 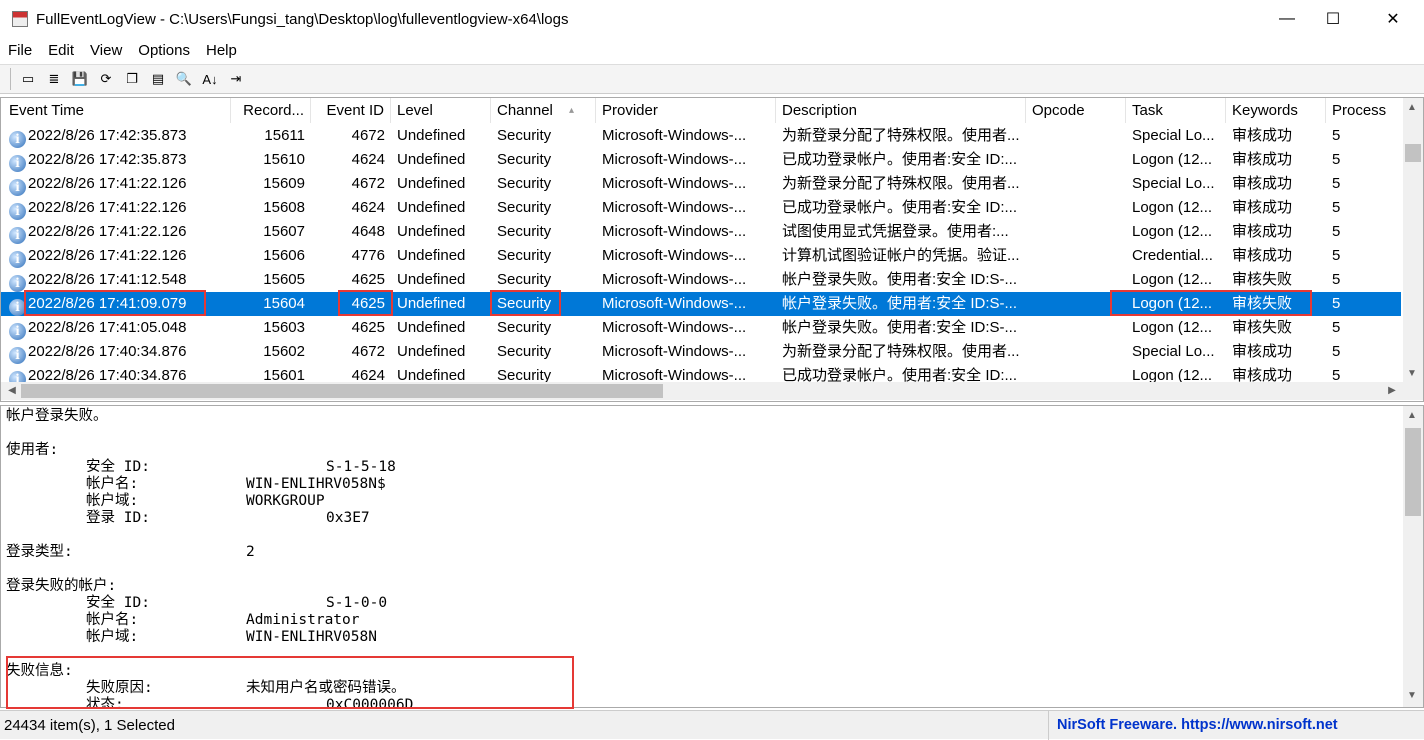 What do you see at coordinates (712, 391) in the screenshot?
I see `list-horizontal-scrollbar: ◀ ▶` at bounding box center [712, 391].